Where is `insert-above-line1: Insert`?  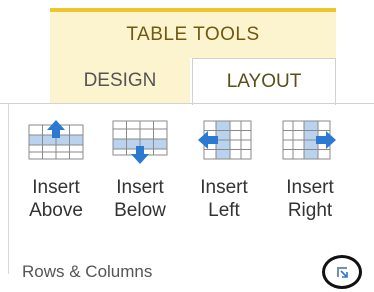
insert-above-line1: Insert is located at coordinates (56, 187).